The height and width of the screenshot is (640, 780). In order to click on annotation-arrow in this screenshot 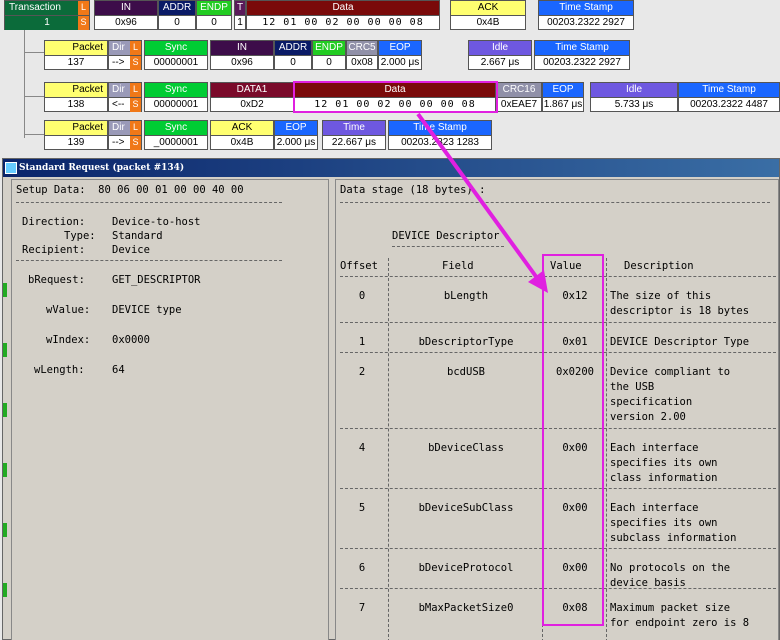, I will do `click(482, 202)`.